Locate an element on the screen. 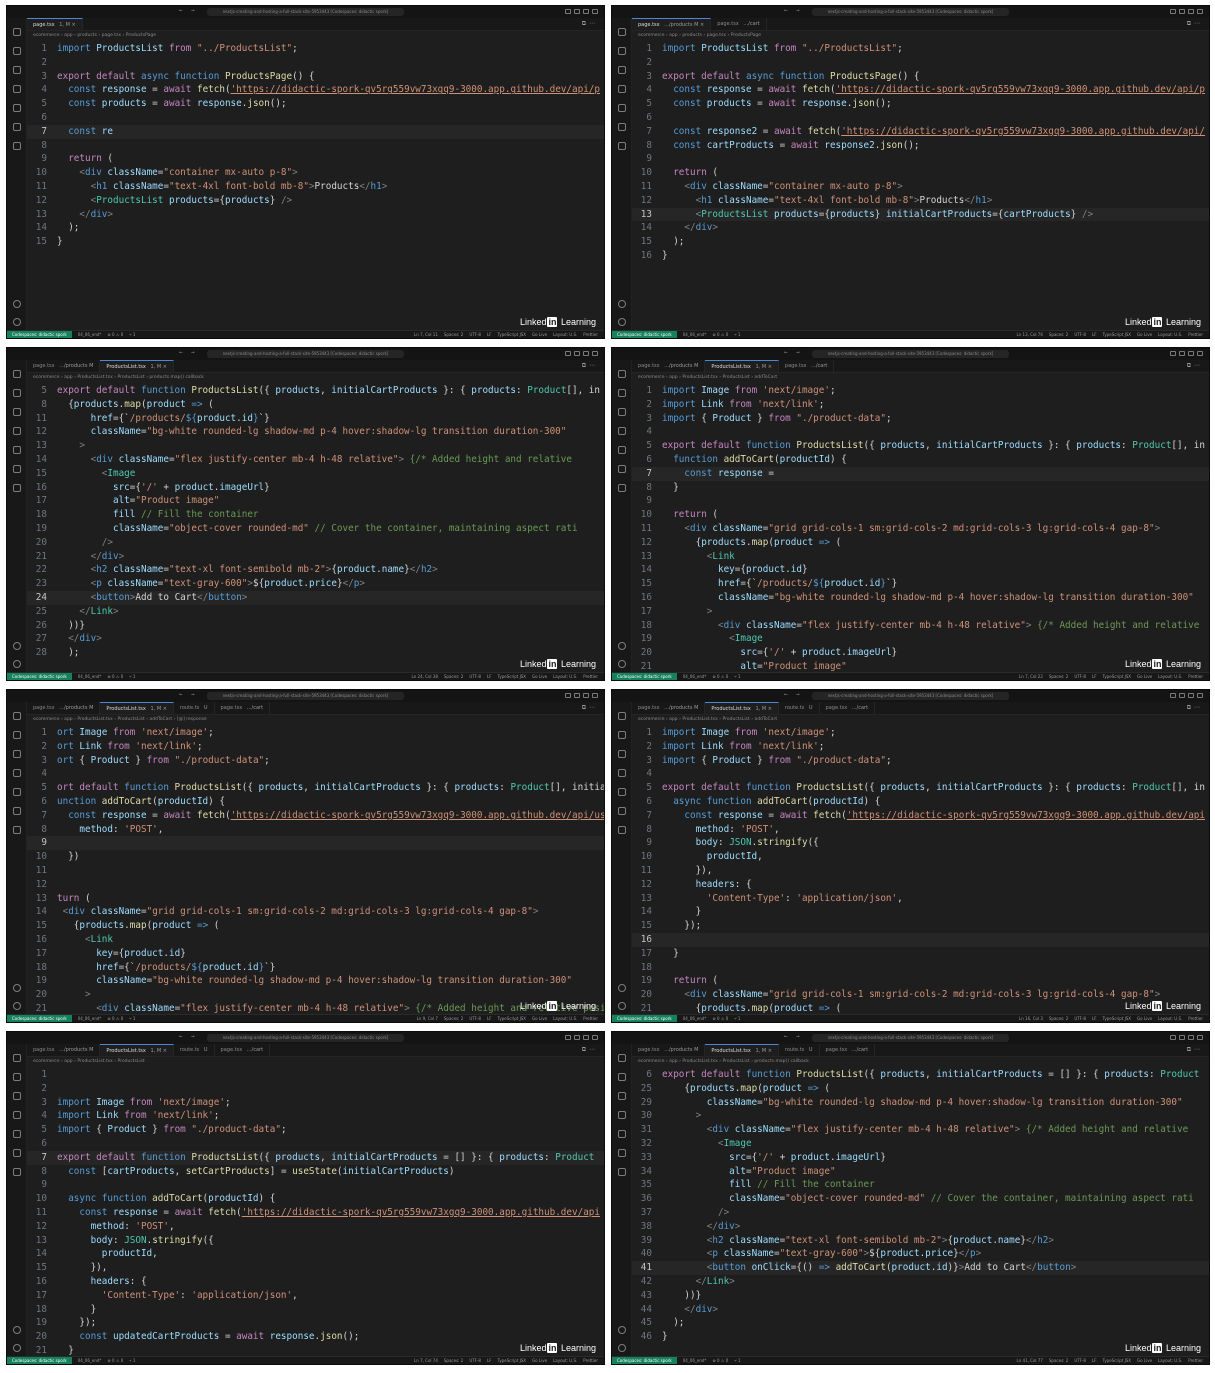 The height and width of the screenshot is (1373, 1215). split-editor-icon: ⧉ is located at coordinates (1190, 23).